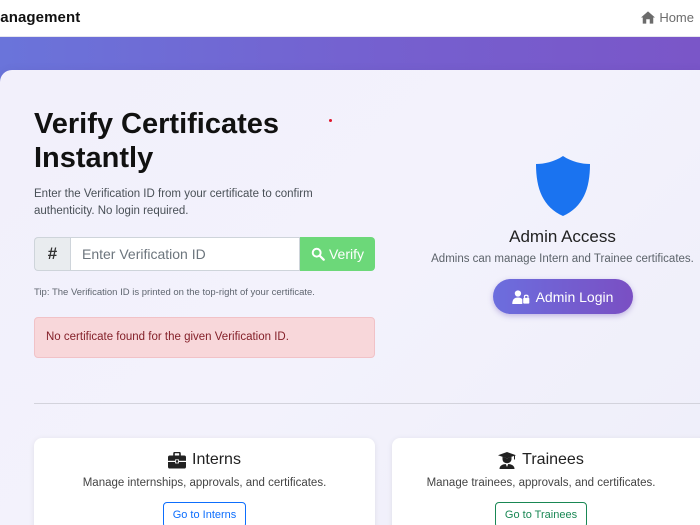  I want to click on admin-login-button: Admin Login, so click(562, 296).